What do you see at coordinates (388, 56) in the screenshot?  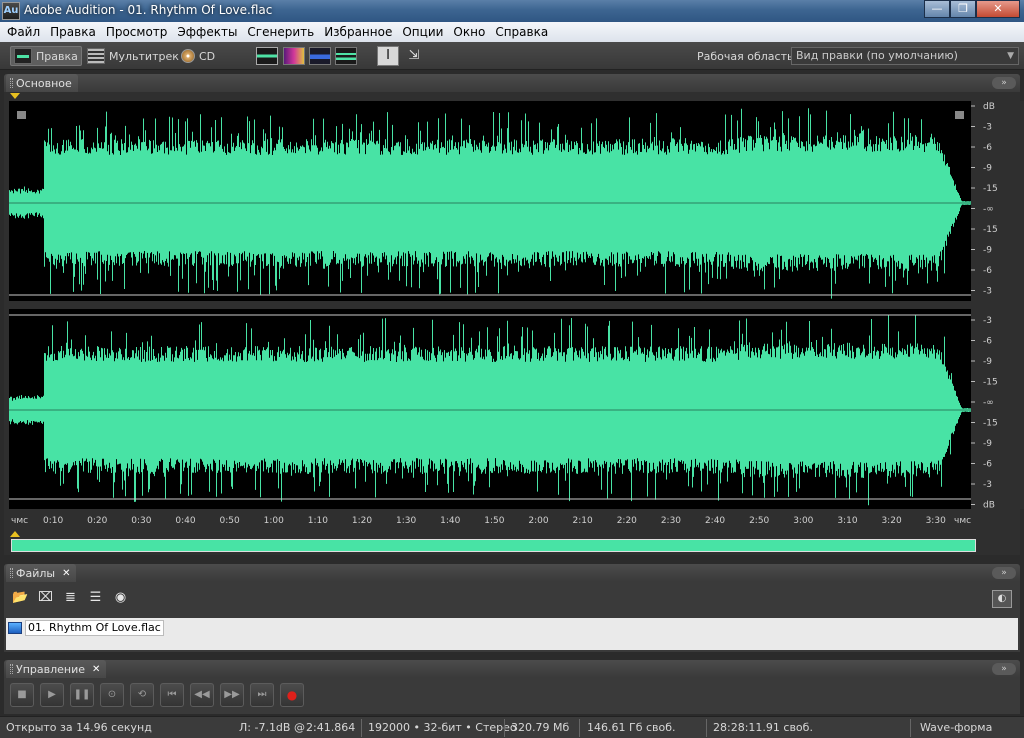 I see `time-selection-tool-button: I` at bounding box center [388, 56].